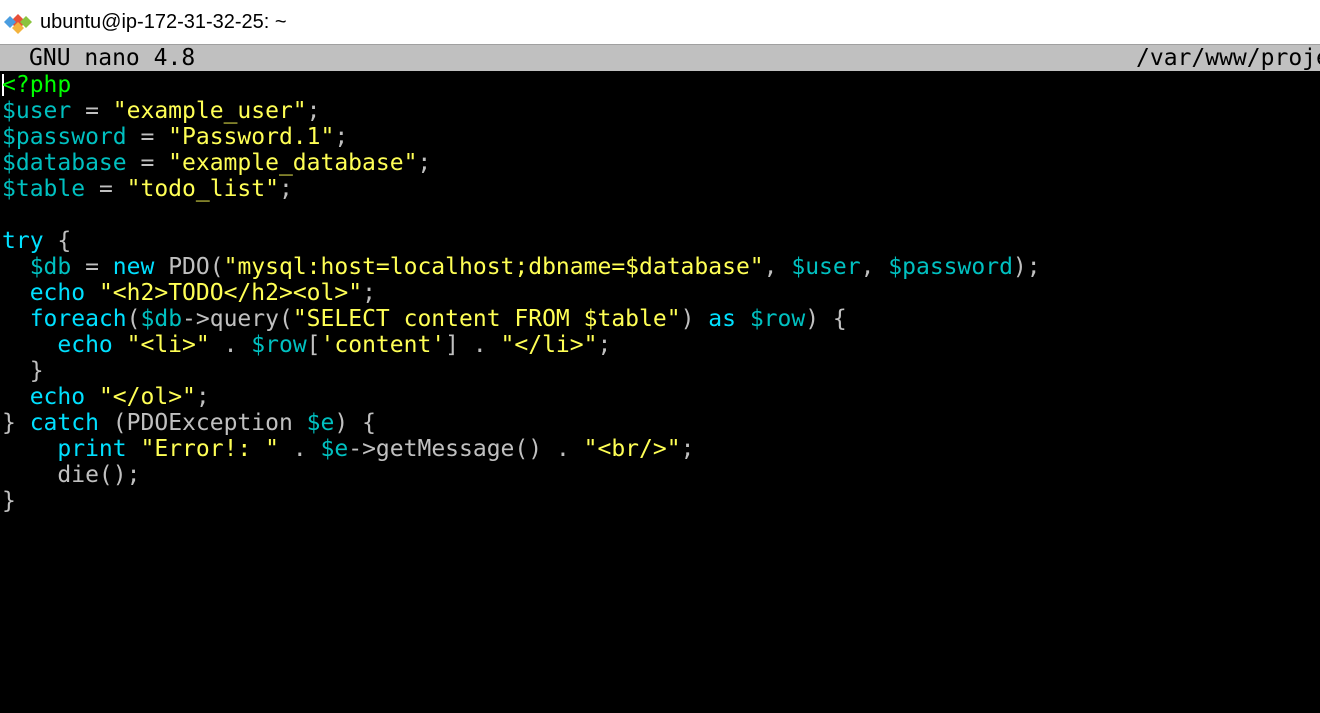  Describe the element at coordinates (133, 267) in the screenshot. I see `code-token: new` at that location.